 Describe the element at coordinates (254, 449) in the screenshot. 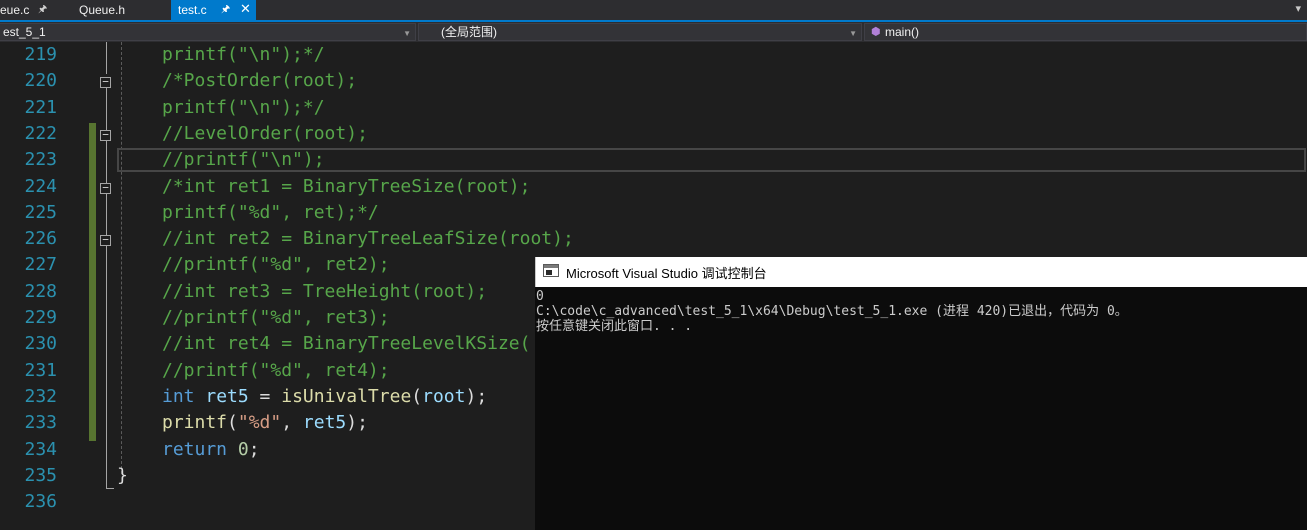

I see `punctuation: ;` at that location.